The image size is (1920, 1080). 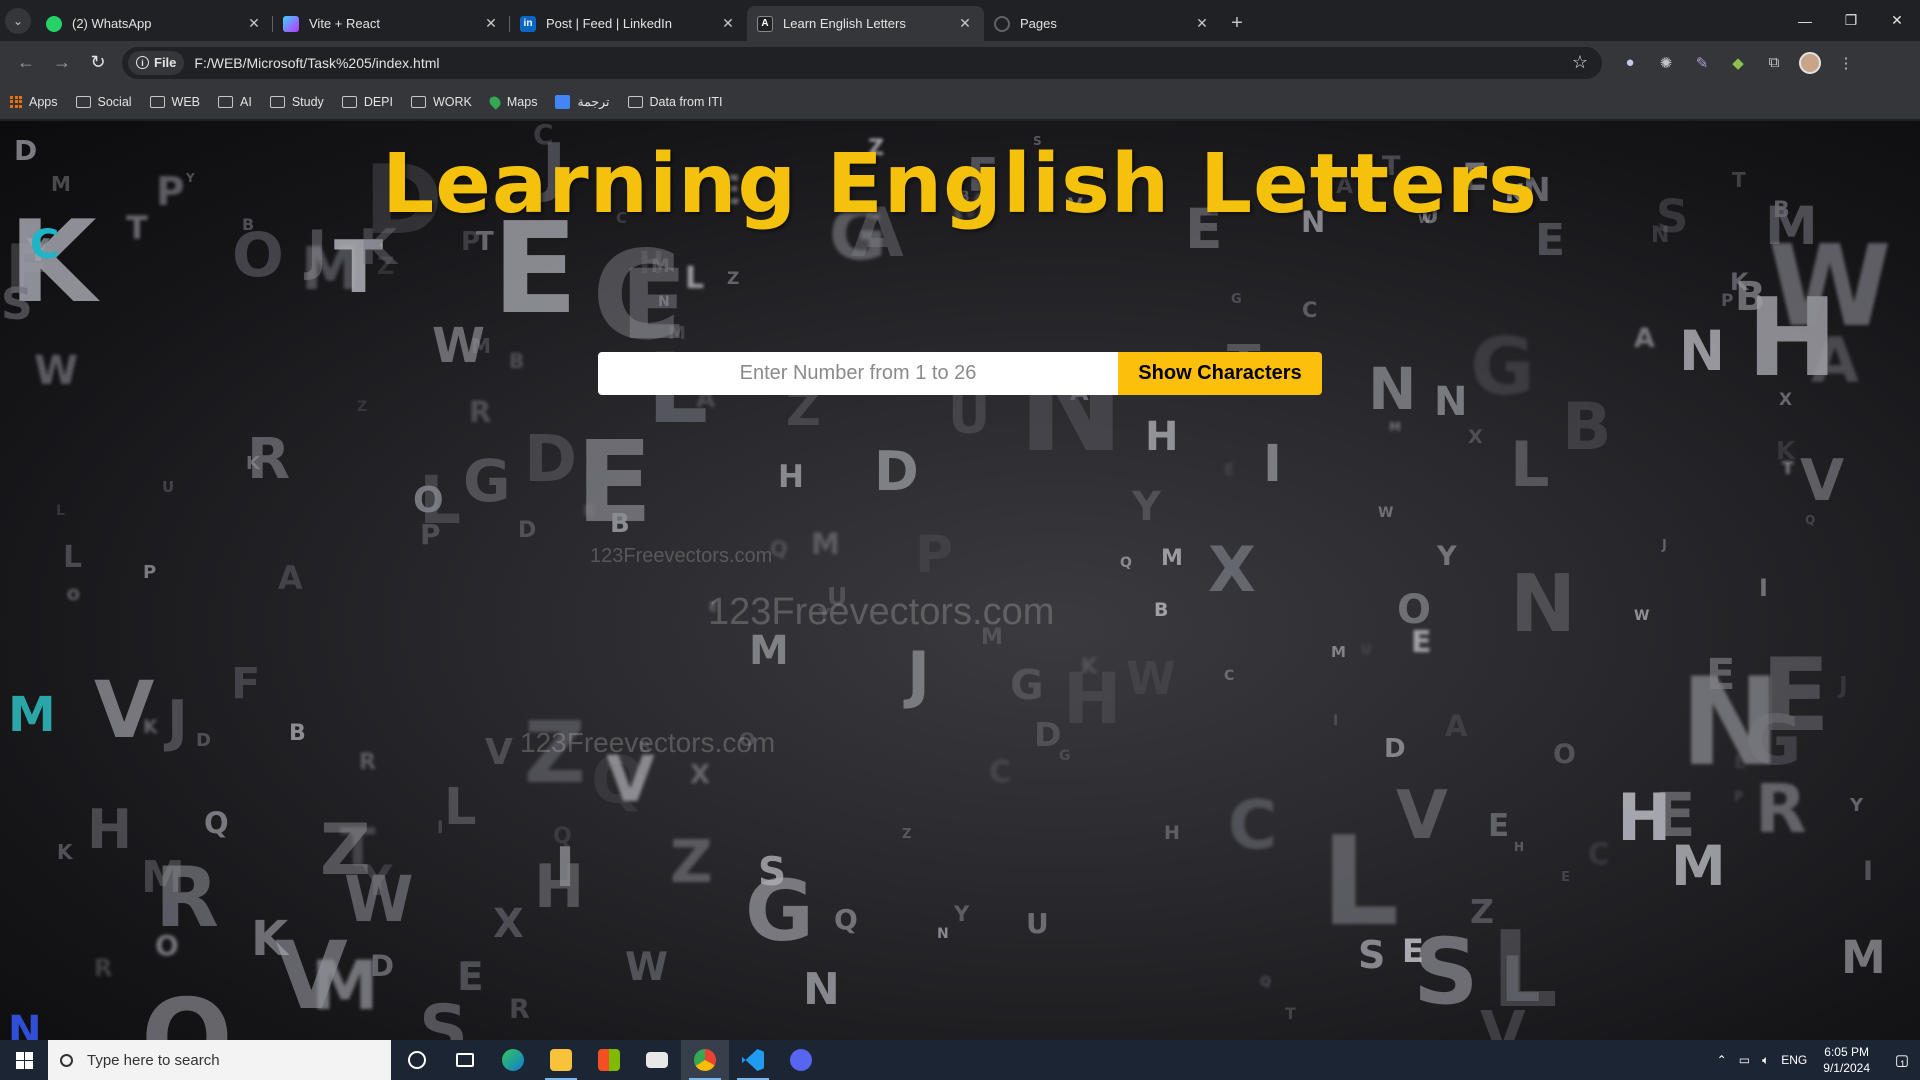 I want to click on restore-button: ❐, so click(x=1851, y=20).